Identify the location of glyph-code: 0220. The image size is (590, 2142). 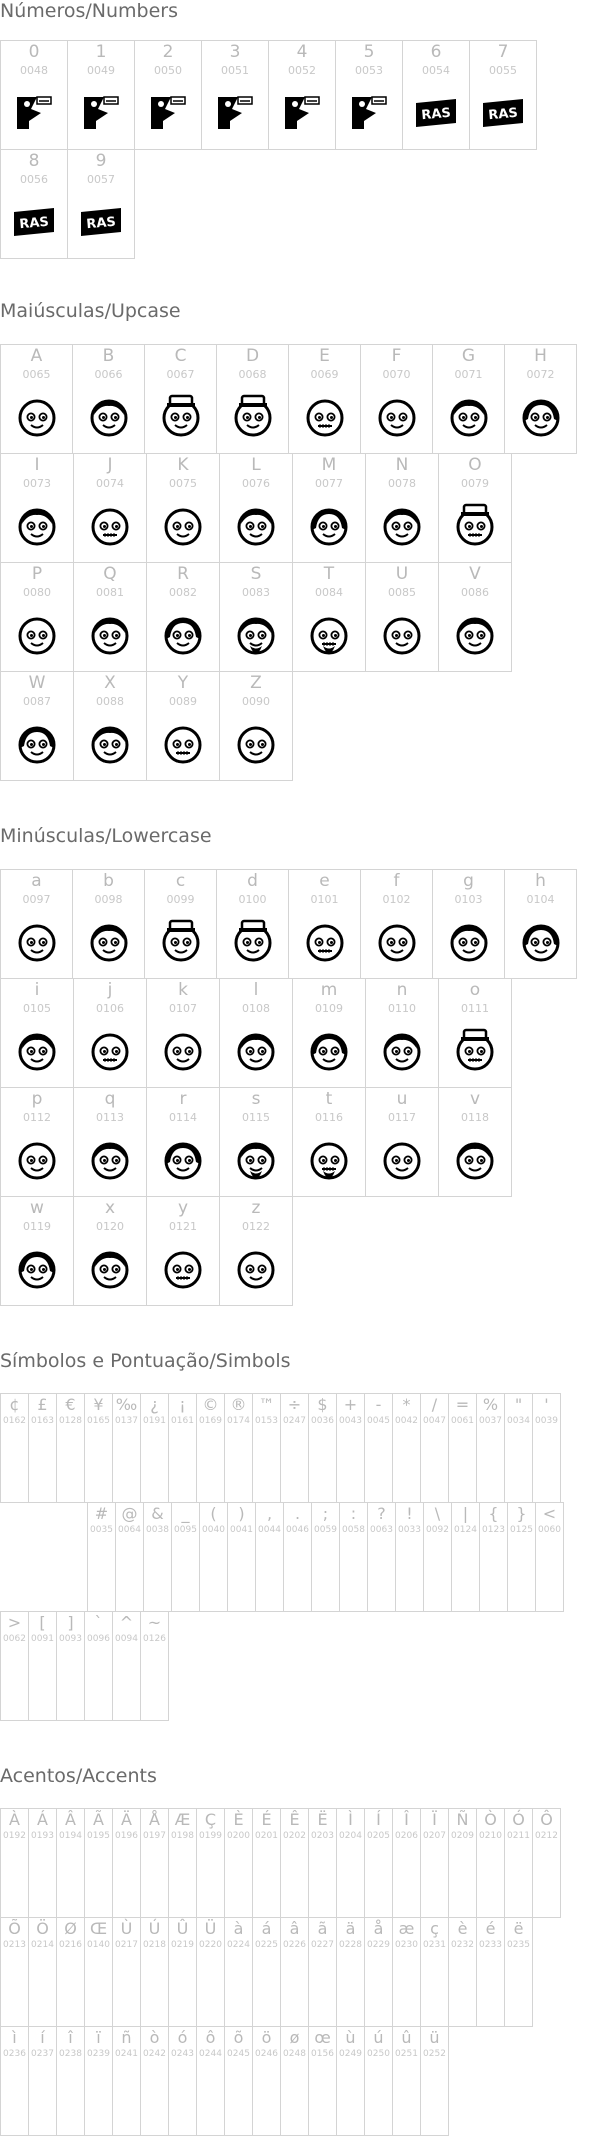
(210, 1945).